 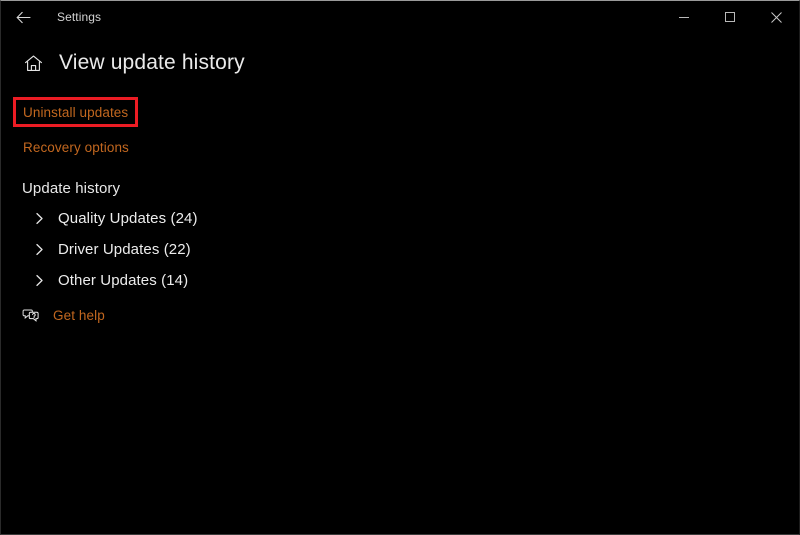 What do you see at coordinates (79, 315) in the screenshot?
I see `get-help-label: Get help` at bounding box center [79, 315].